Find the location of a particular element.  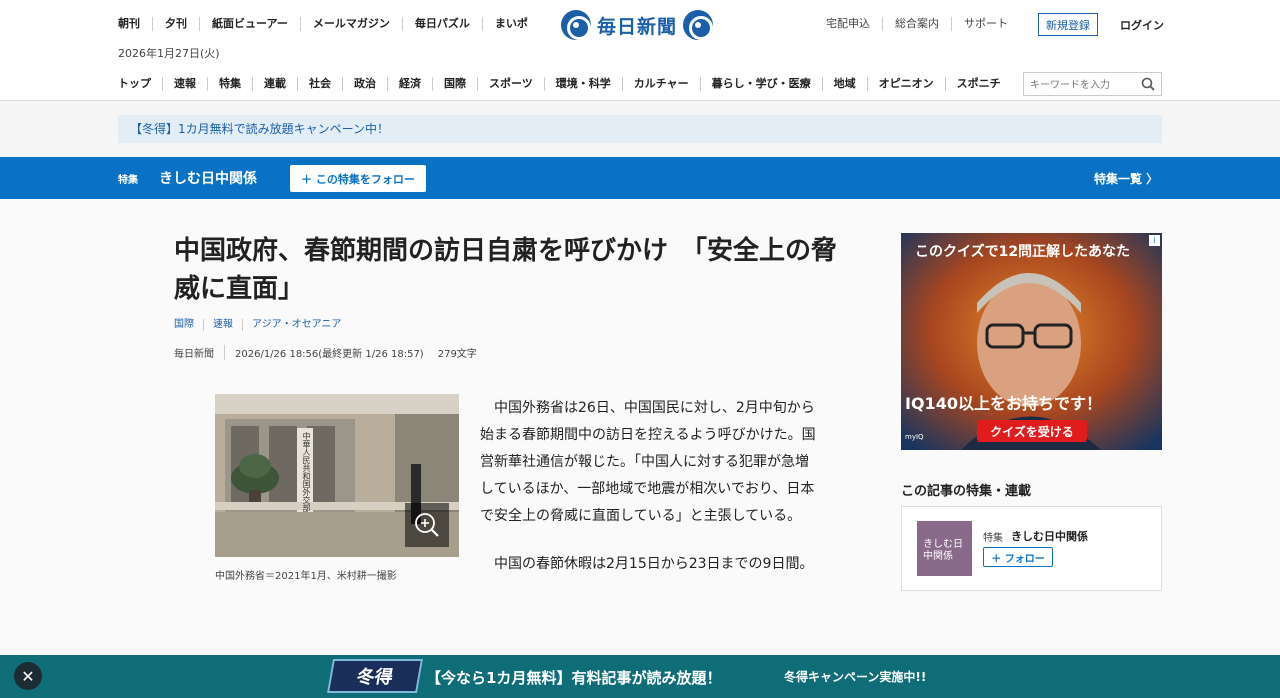

ad-body: IQ140以上をお持ちです！ is located at coordinates (1003, 403).